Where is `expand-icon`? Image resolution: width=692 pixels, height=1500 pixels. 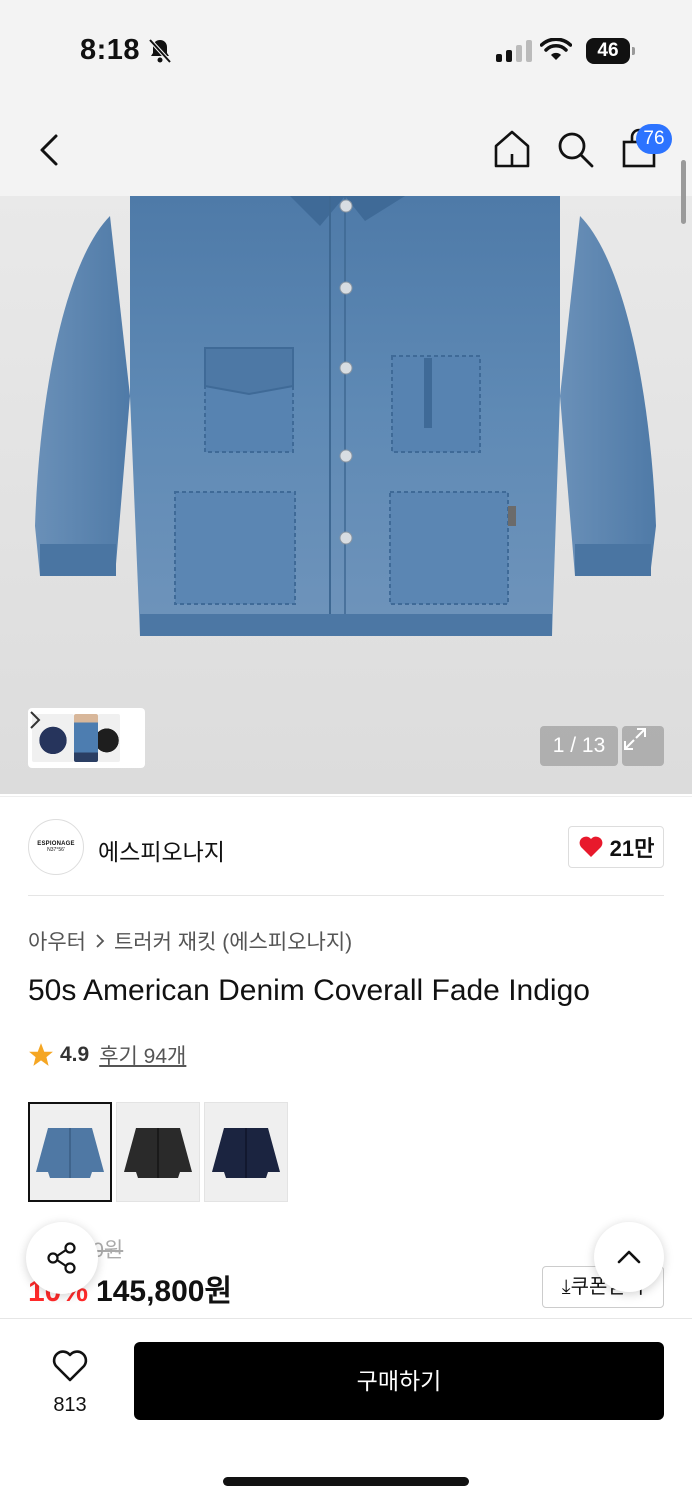
expand-icon is located at coordinates (635, 739).